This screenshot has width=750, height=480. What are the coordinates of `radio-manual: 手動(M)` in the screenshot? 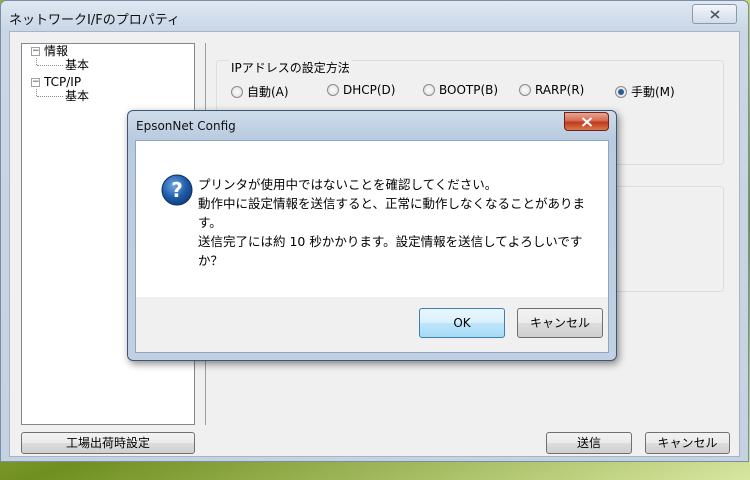 It's located at (645, 91).